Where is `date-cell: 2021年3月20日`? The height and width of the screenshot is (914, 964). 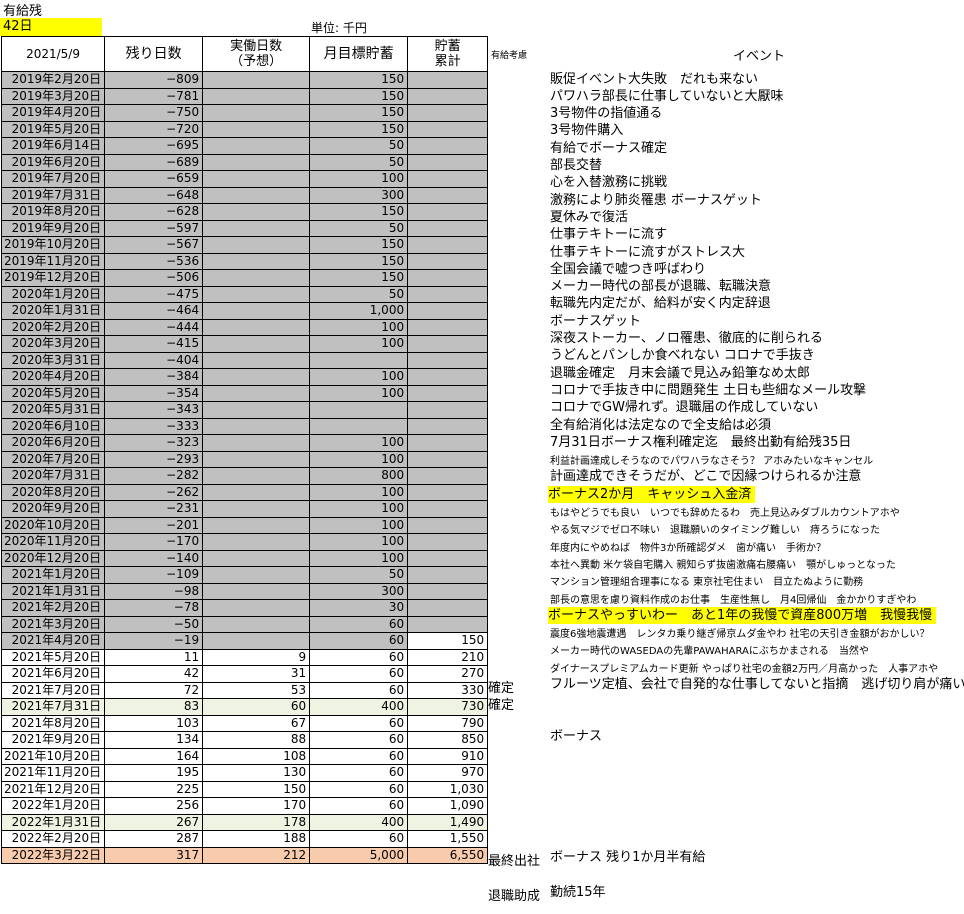
date-cell: 2021年3月20日 is located at coordinates (53, 624).